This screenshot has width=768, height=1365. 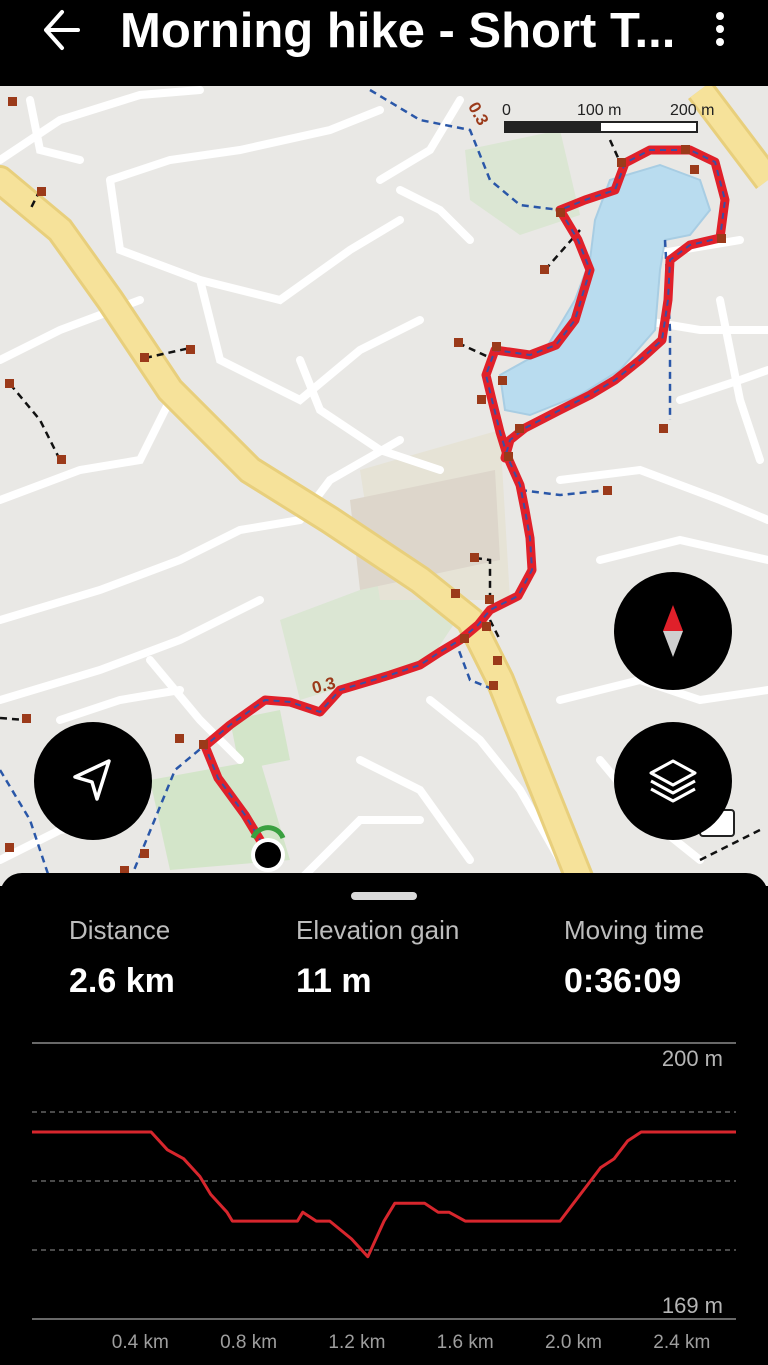 I want to click on locate-button, so click(x=93, y=781).